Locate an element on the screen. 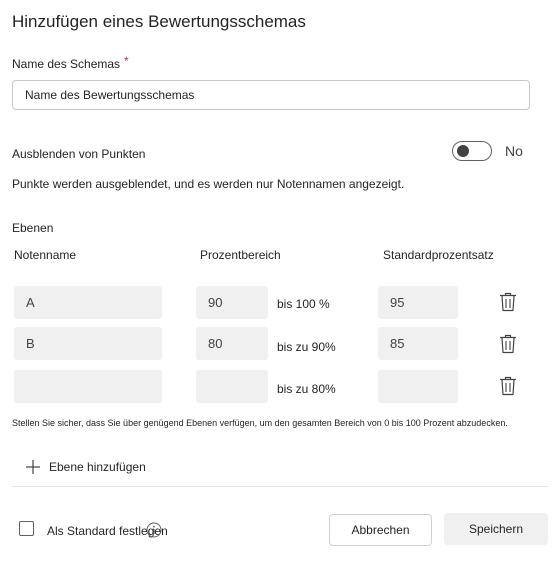 This screenshot has height=561, width=560. add-level-button: Ebene hinzufügen is located at coordinates (85, 467).